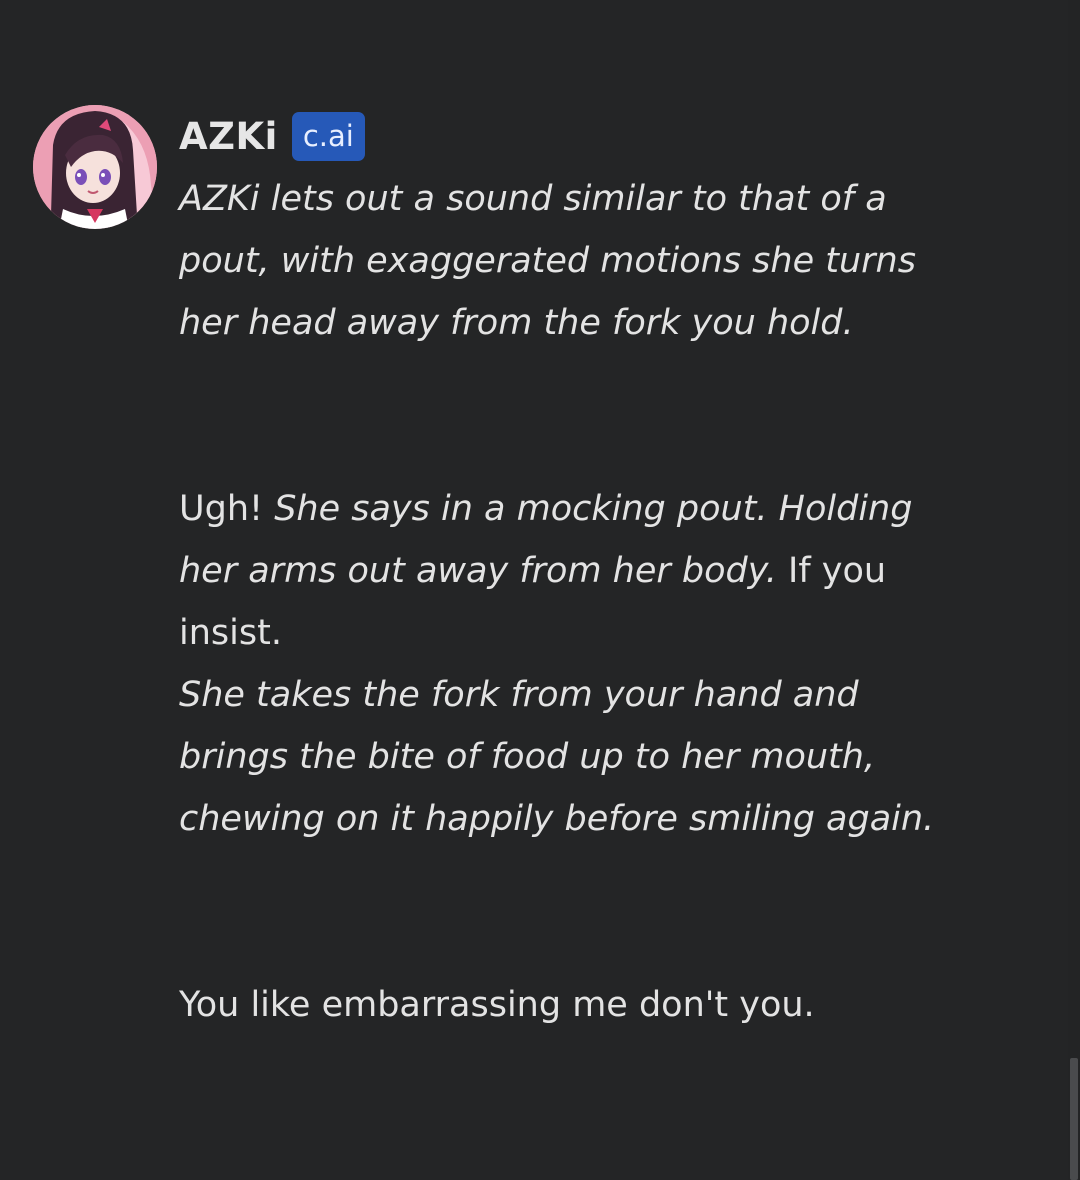 This screenshot has width=1080, height=1180. I want to click on avatar-icon, so click(95, 167).